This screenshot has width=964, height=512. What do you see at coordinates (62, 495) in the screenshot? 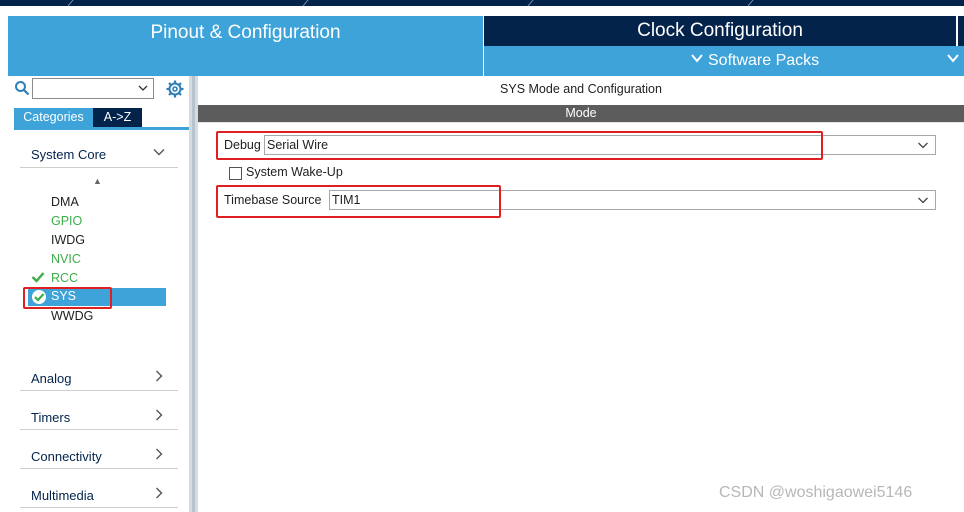
I see `section-multimedia: Multimedia` at bounding box center [62, 495].